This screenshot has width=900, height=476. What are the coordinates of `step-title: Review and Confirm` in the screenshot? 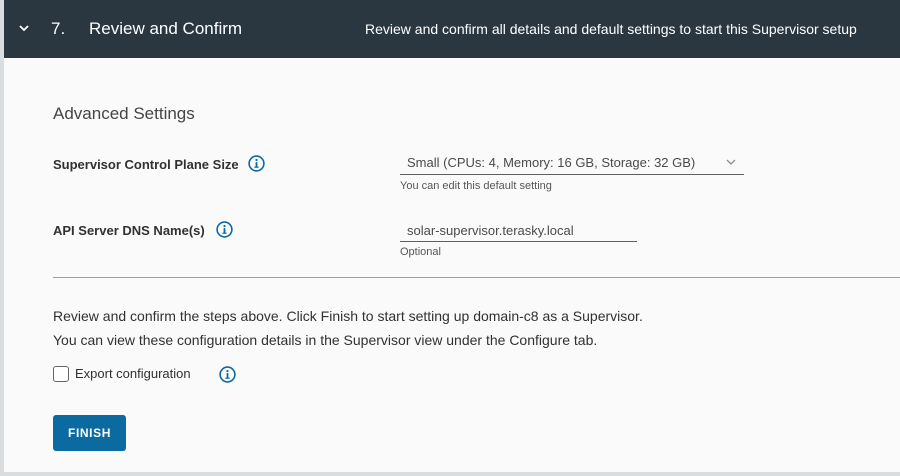 It's located at (166, 28).